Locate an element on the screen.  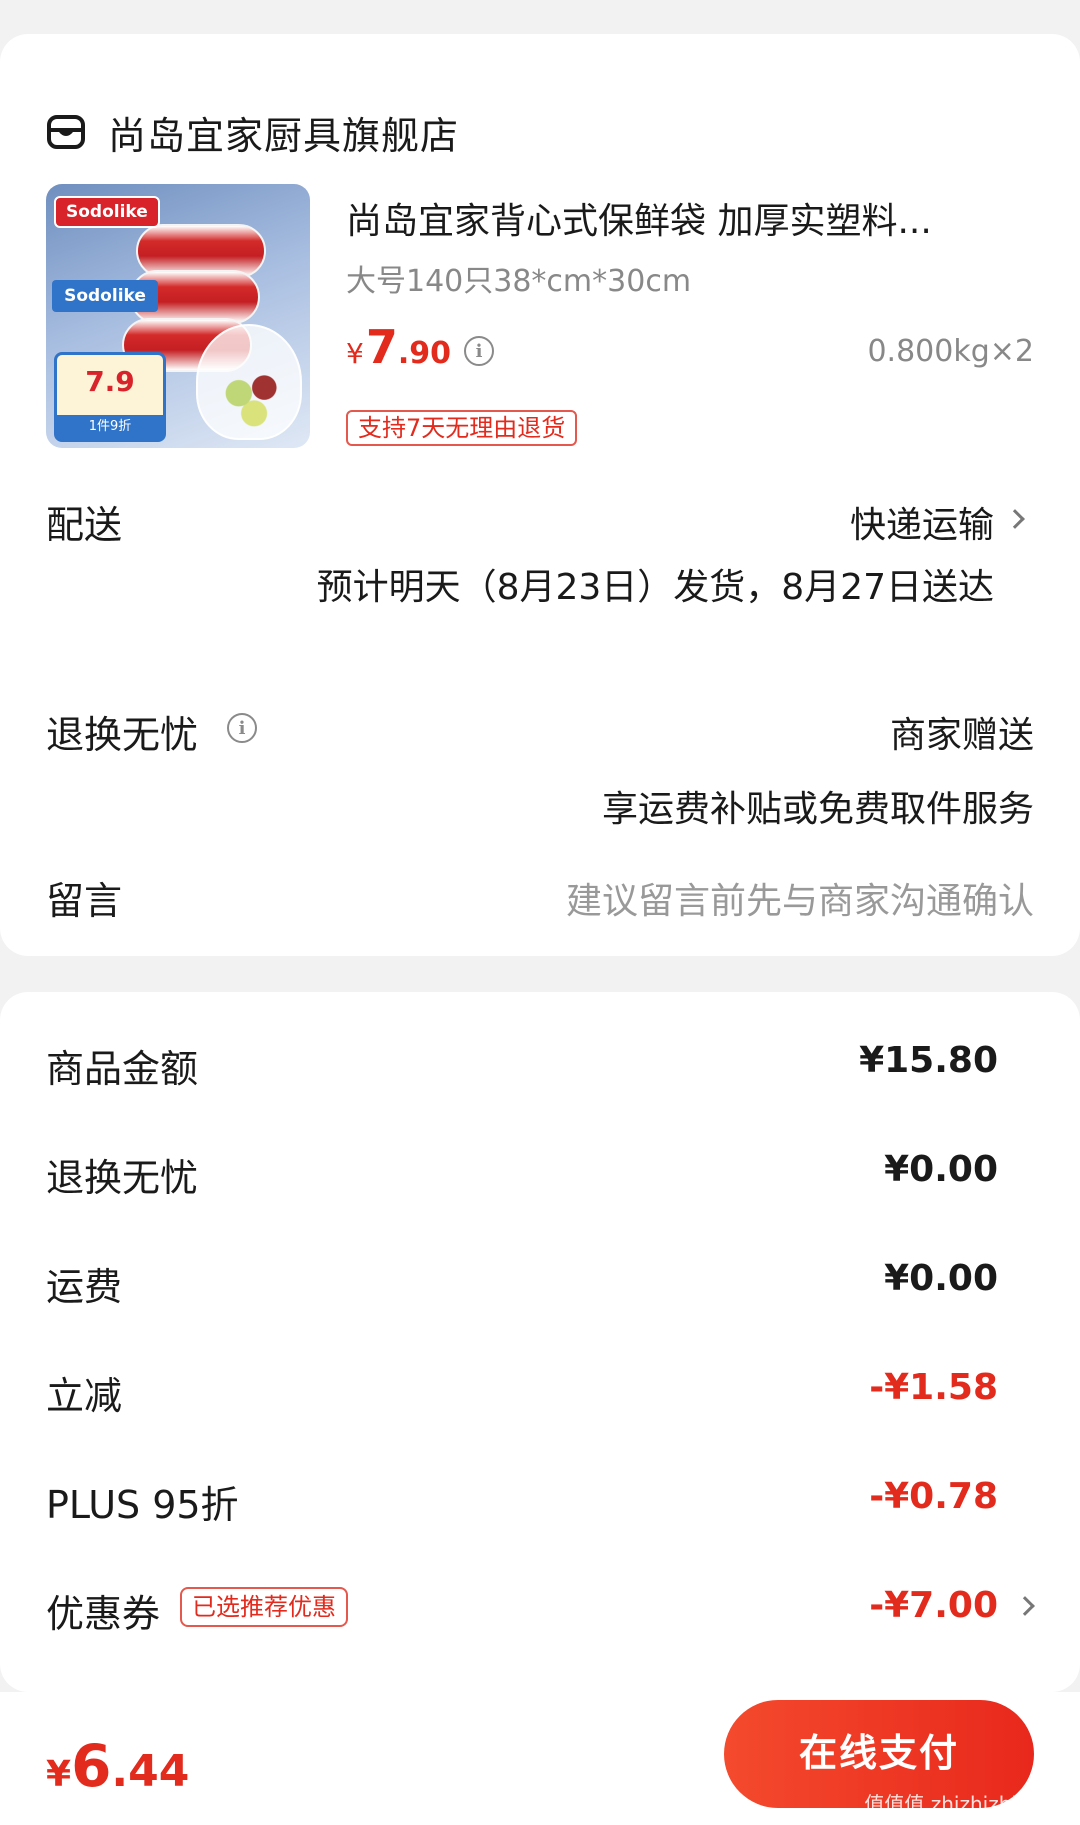
delivery-label: 配送 is located at coordinates (84, 525).